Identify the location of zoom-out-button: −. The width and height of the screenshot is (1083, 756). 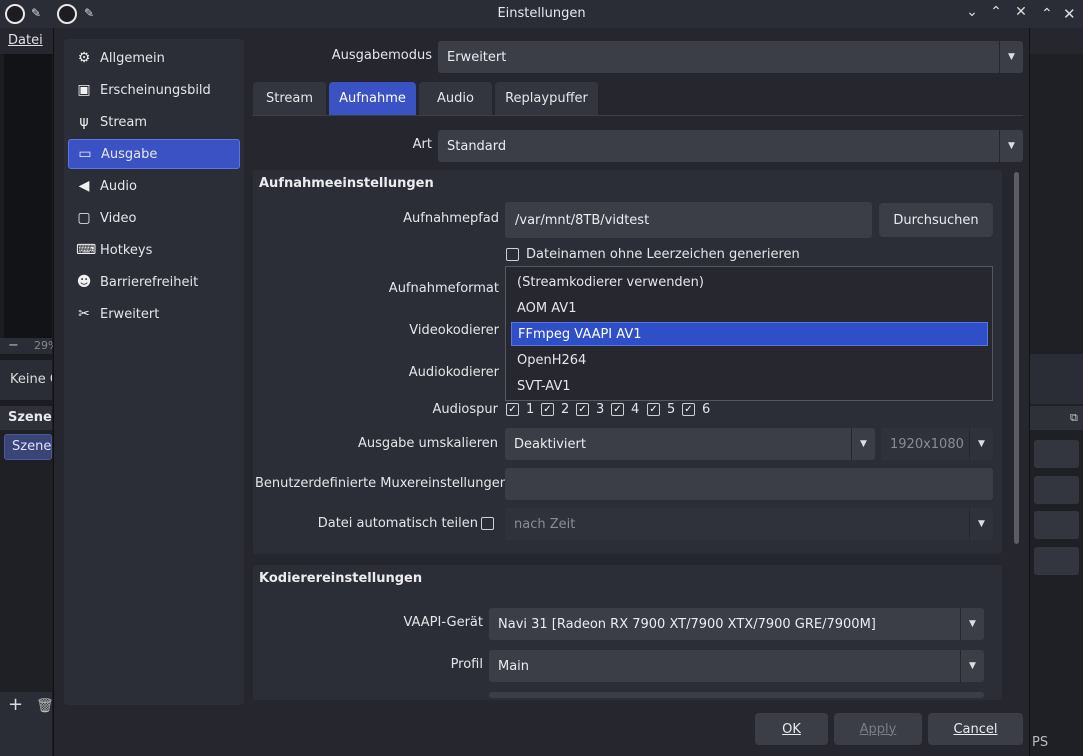
(13, 345).